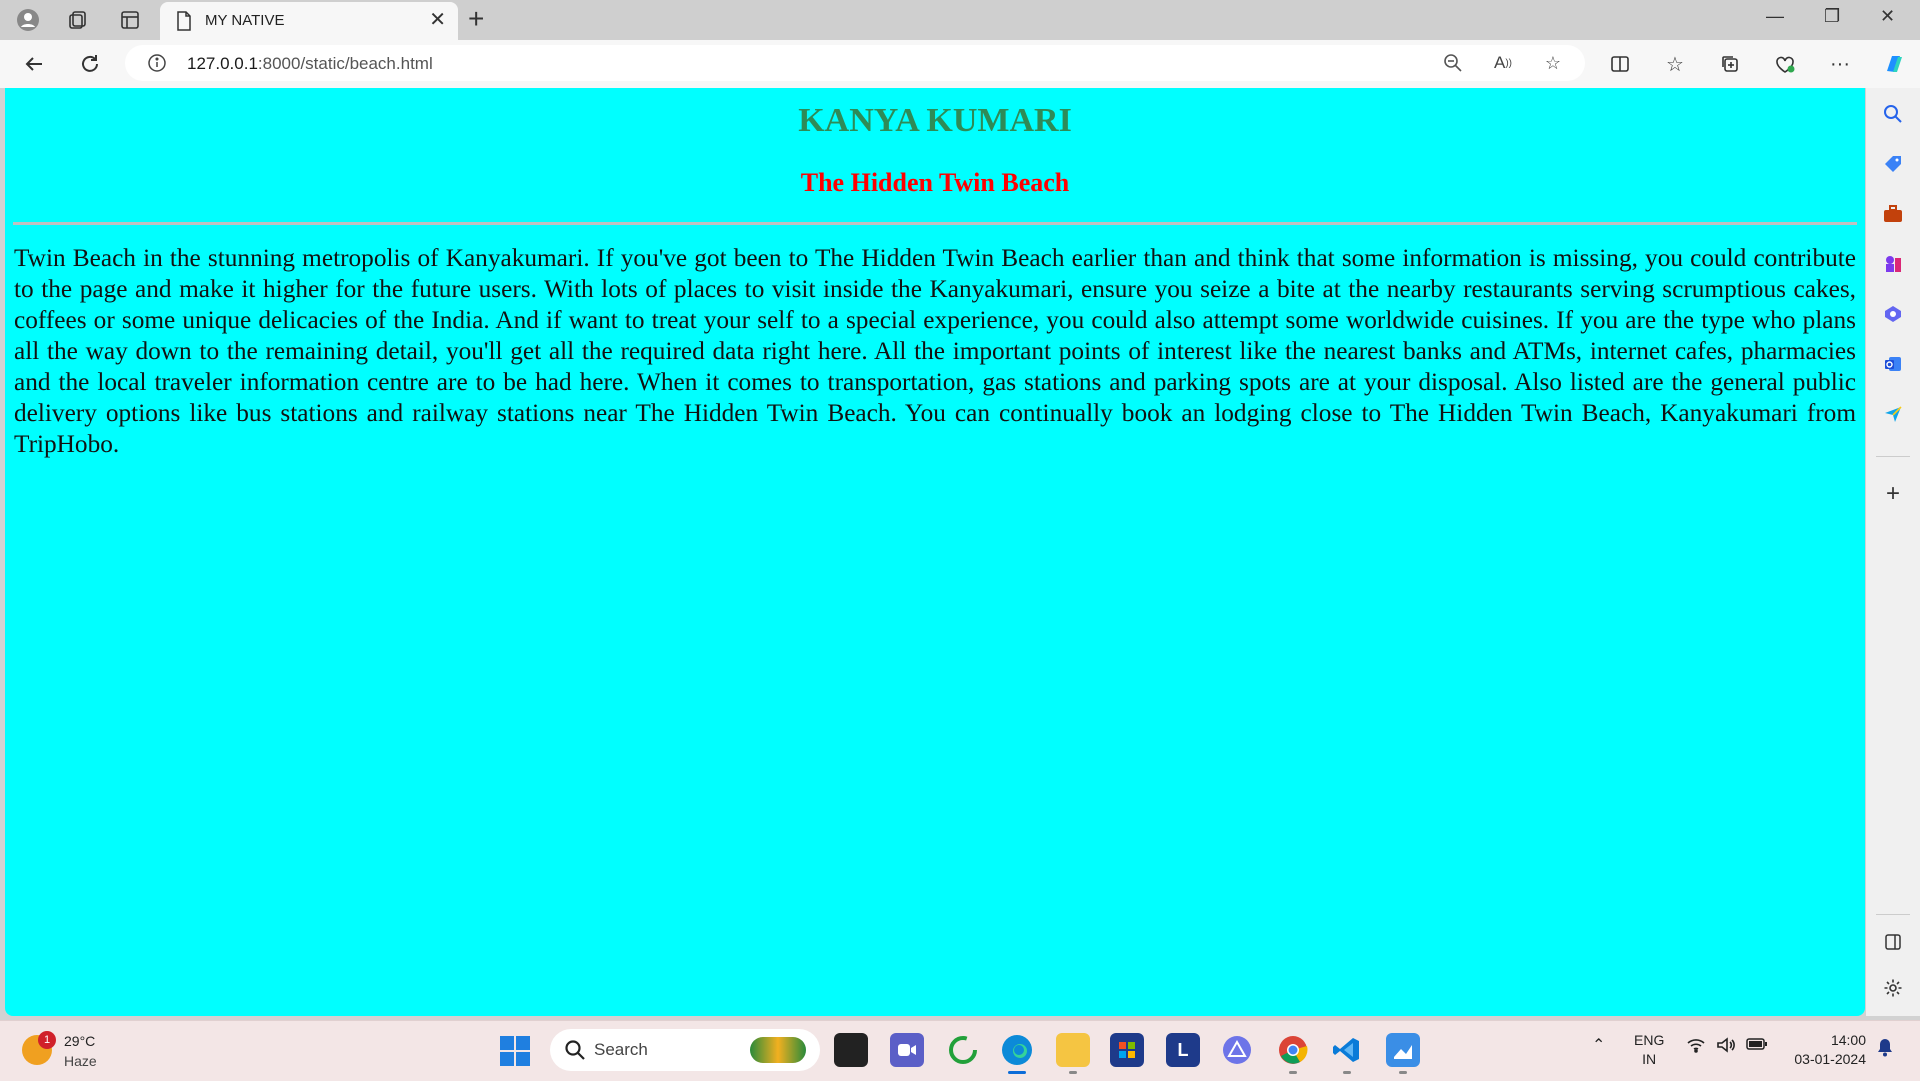  I want to click on wifi-icon, so click(1696, 1047).